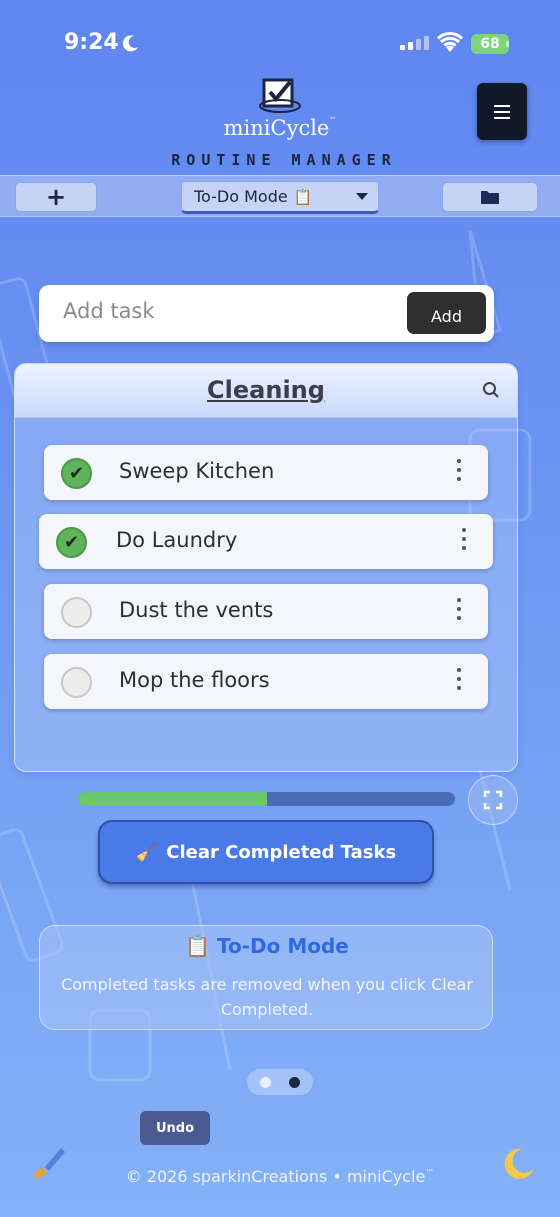  I want to click on wifi-icon, so click(450, 42).